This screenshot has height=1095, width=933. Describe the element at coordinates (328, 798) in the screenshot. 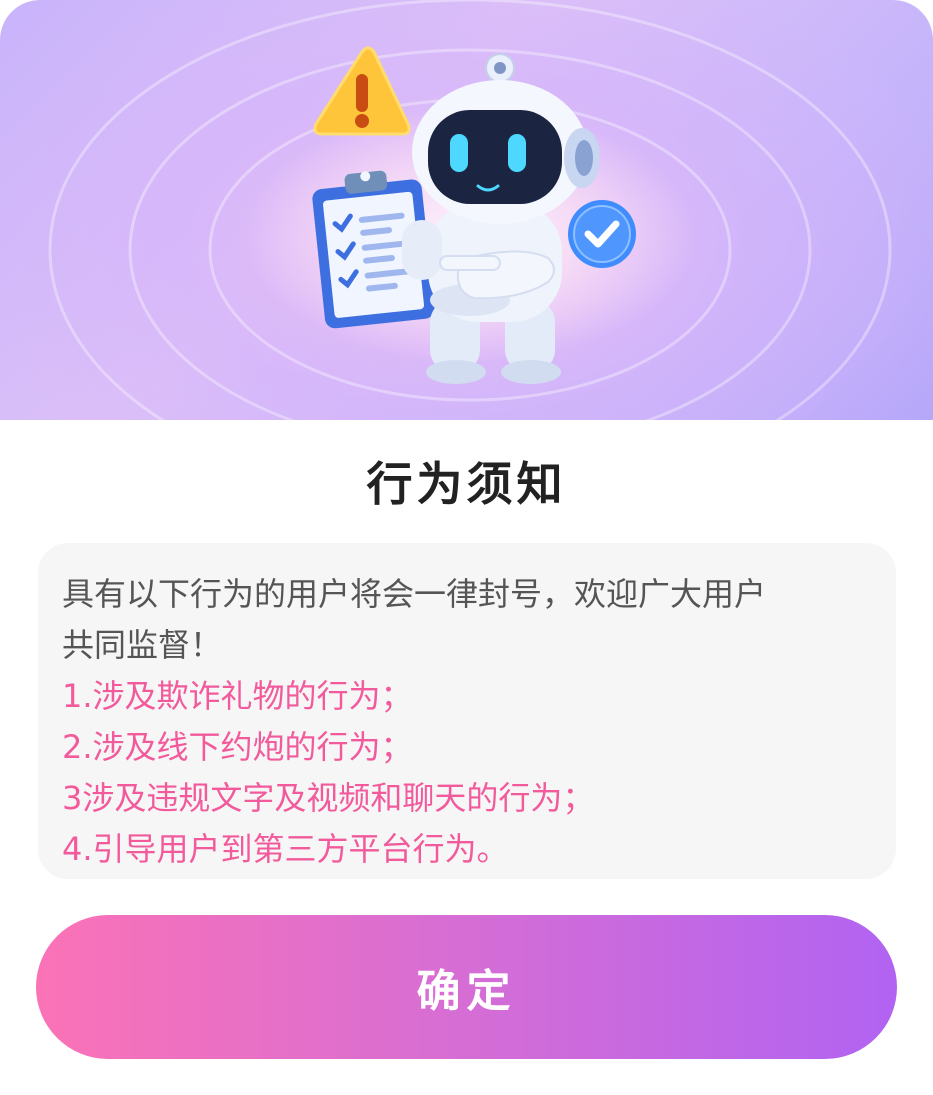

I see `rule-item: 3涉及违规文字及视频和聊天的行为；` at that location.